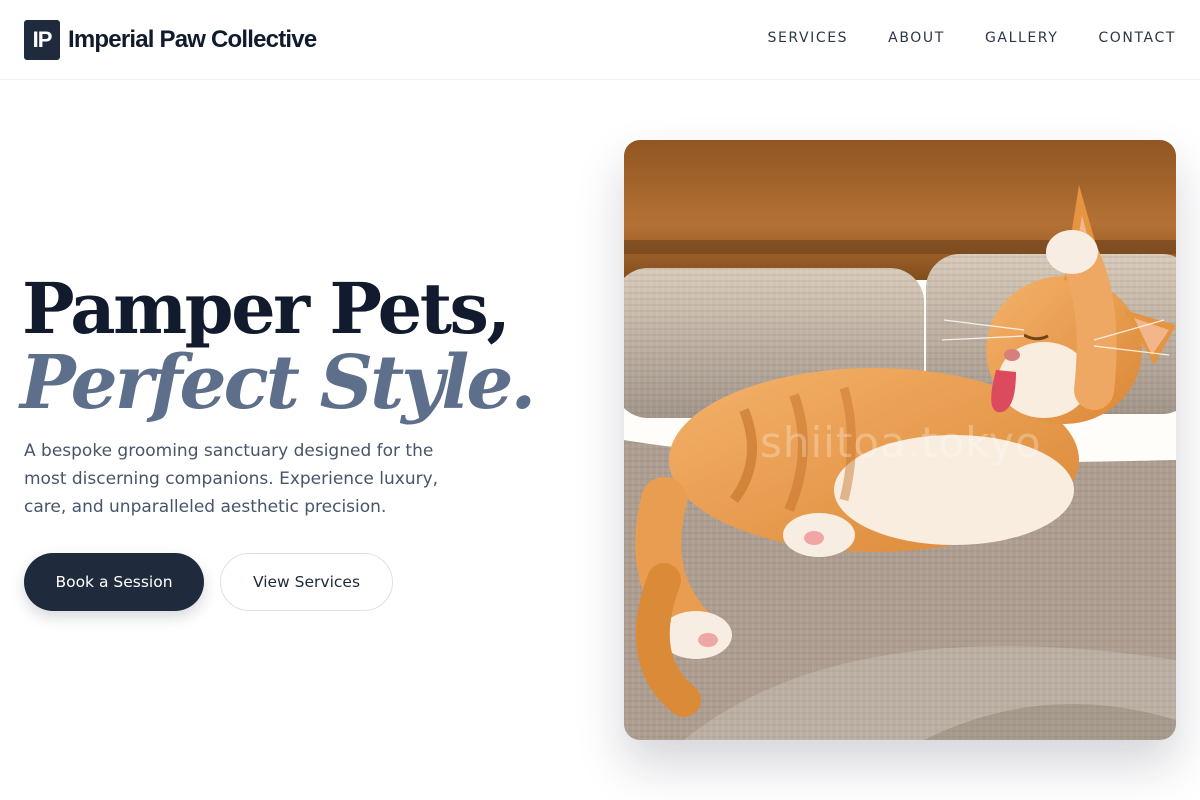 This screenshot has height=800, width=1200. I want to click on brand-name: Imperial Paw Collective, so click(192, 40).